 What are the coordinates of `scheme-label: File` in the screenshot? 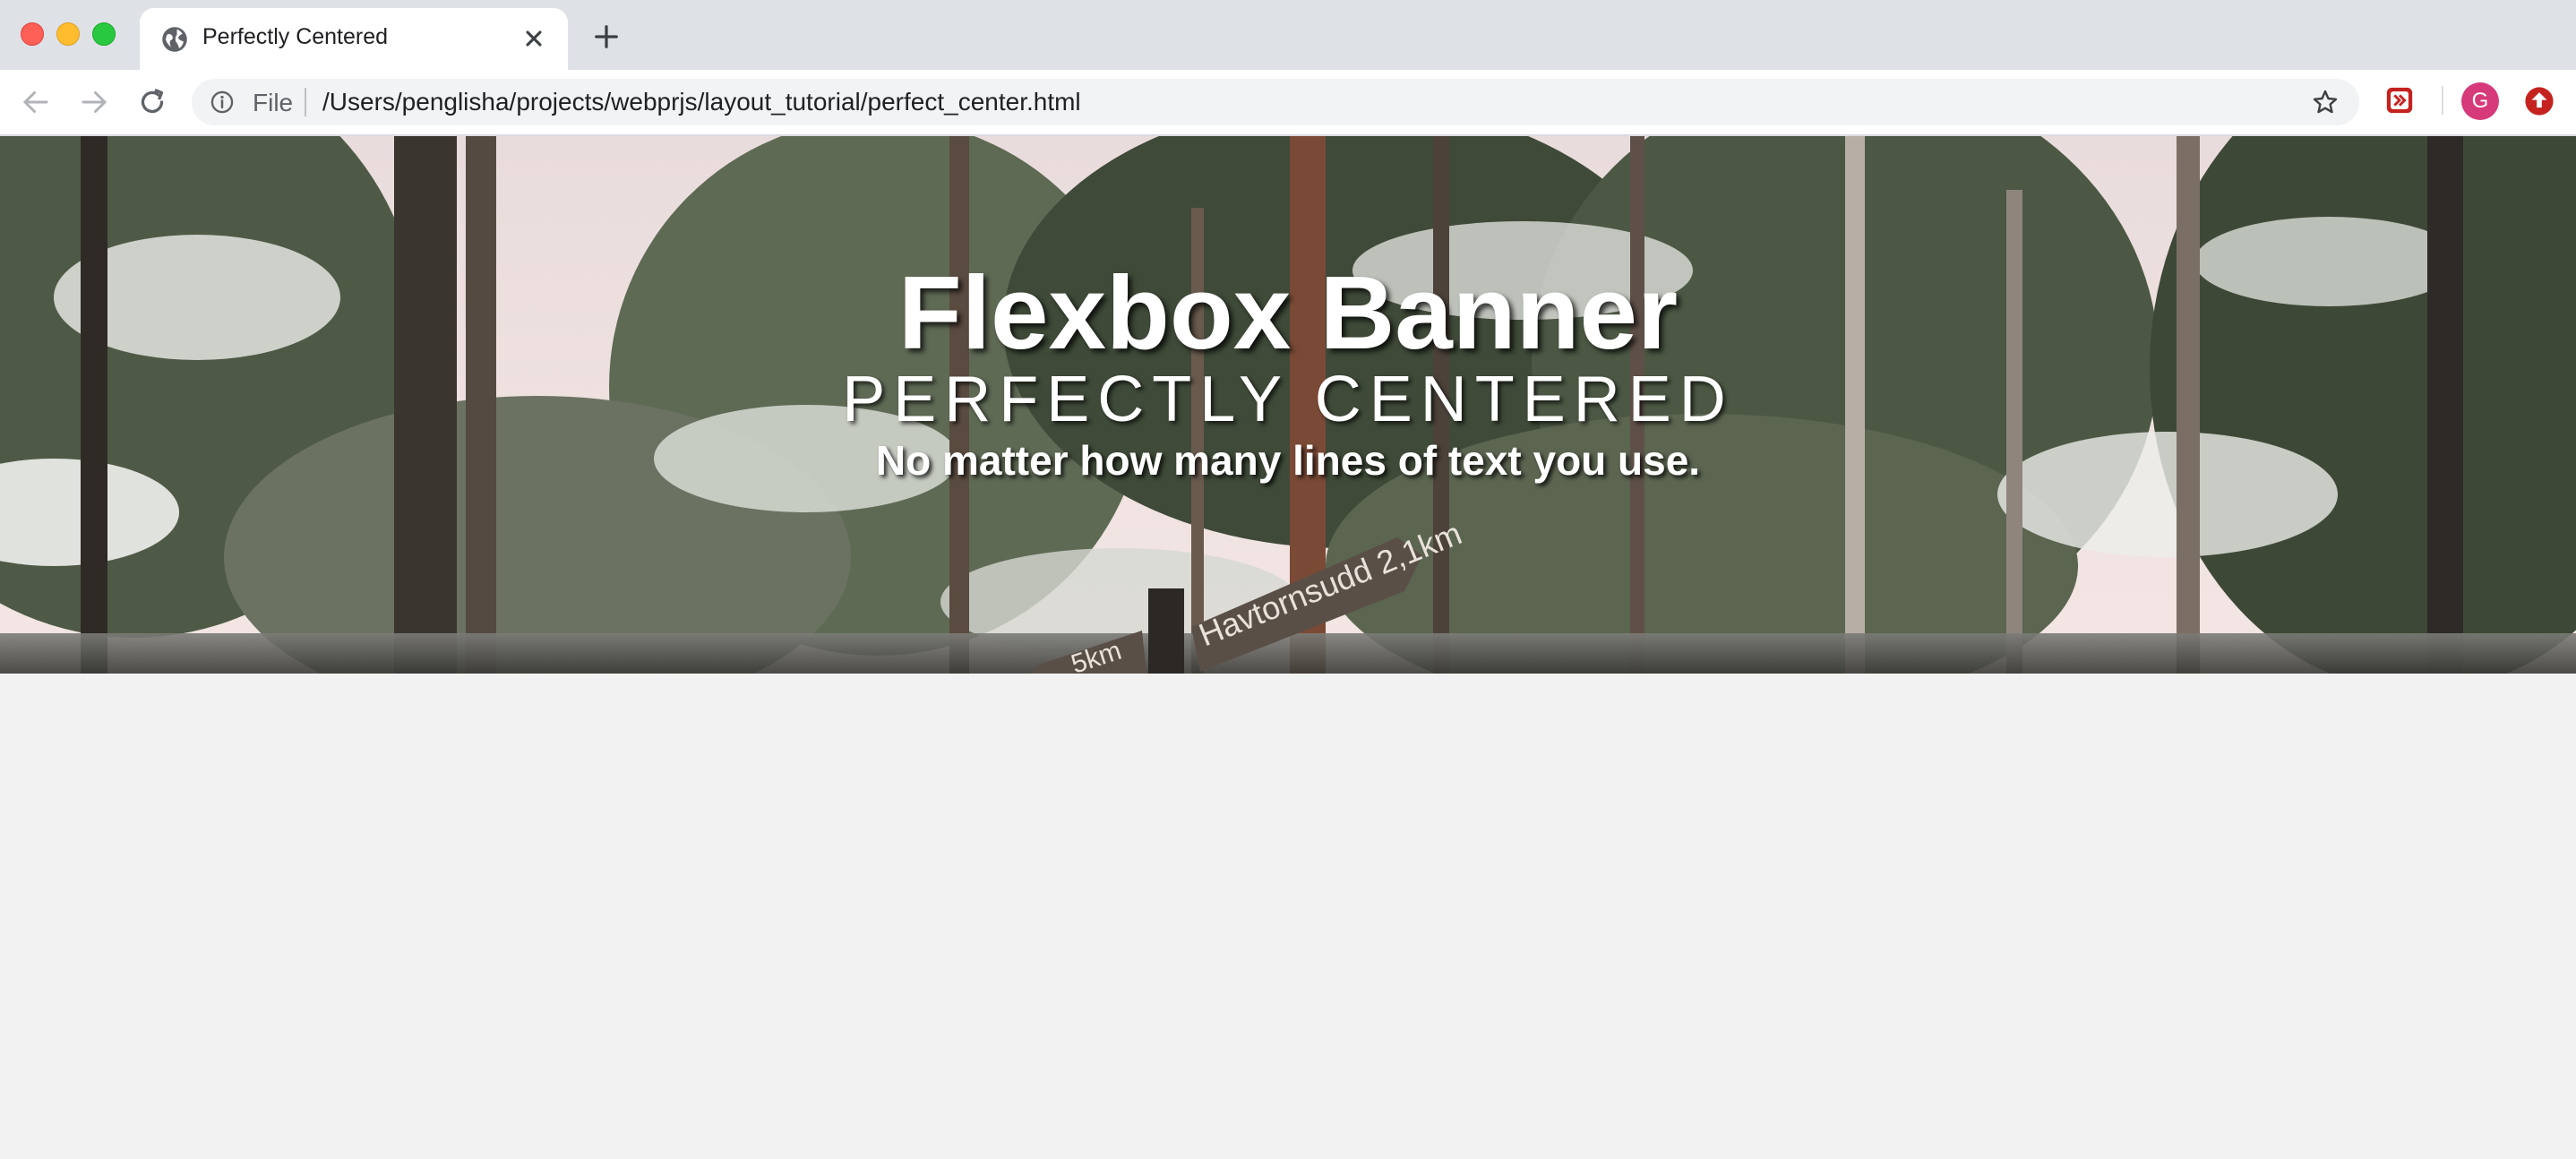 It's located at (273, 103).